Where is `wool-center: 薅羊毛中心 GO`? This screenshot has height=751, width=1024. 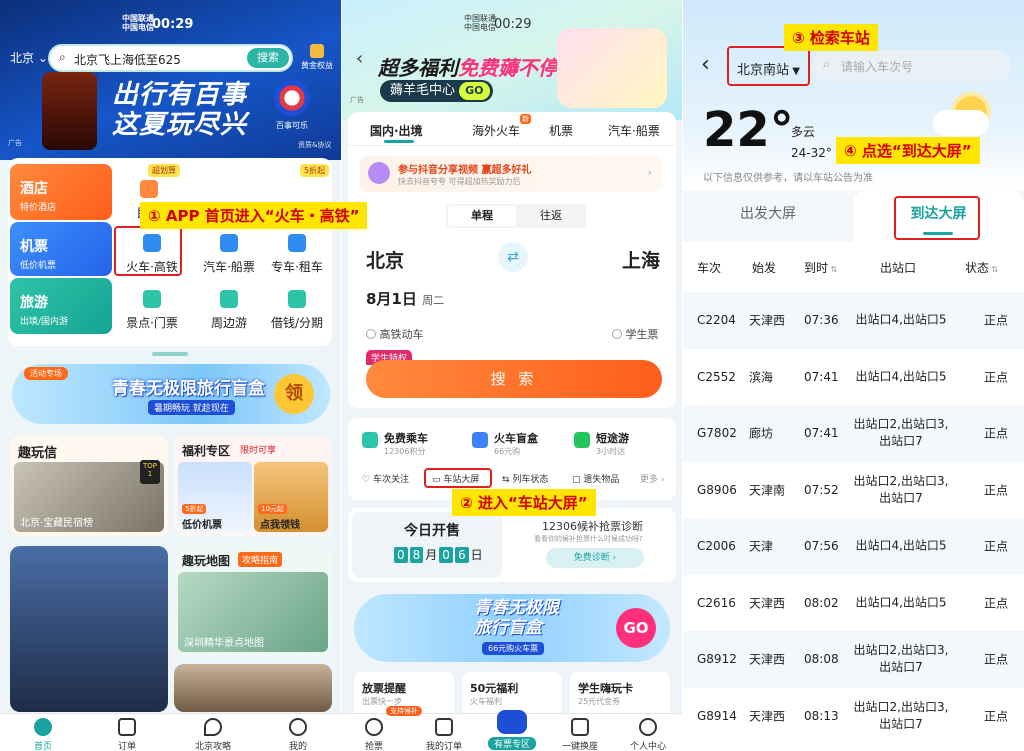
wool-center: 薅羊毛中心 GO is located at coordinates (436, 91).